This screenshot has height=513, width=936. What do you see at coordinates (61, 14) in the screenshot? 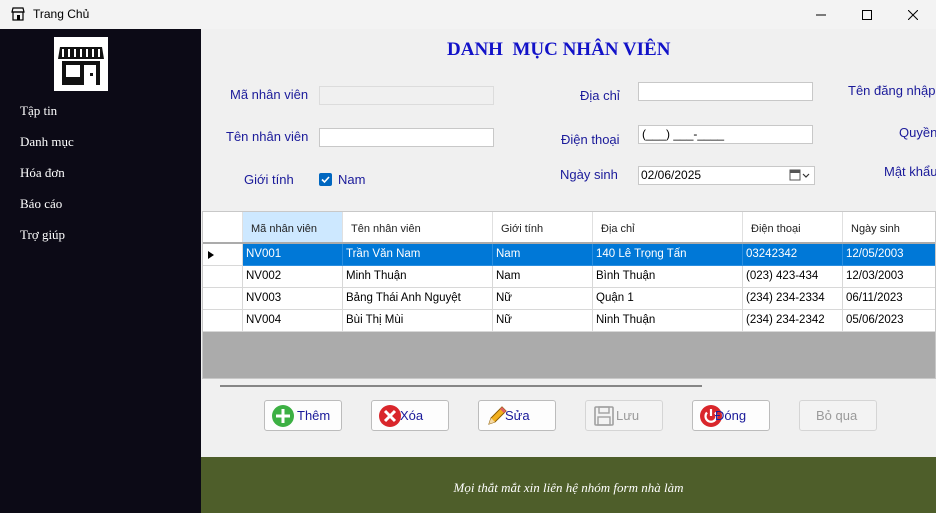
I see `window-title: Trang Chủ` at bounding box center [61, 14].